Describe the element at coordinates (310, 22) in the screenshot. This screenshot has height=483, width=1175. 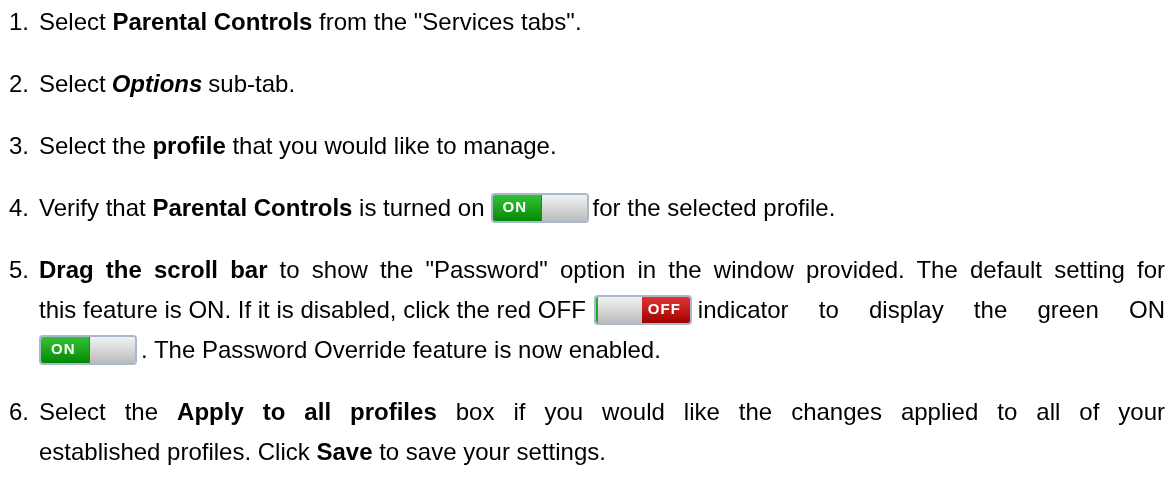
I see `step-text: Select Parental Controls from the "Services tabs".` at that location.